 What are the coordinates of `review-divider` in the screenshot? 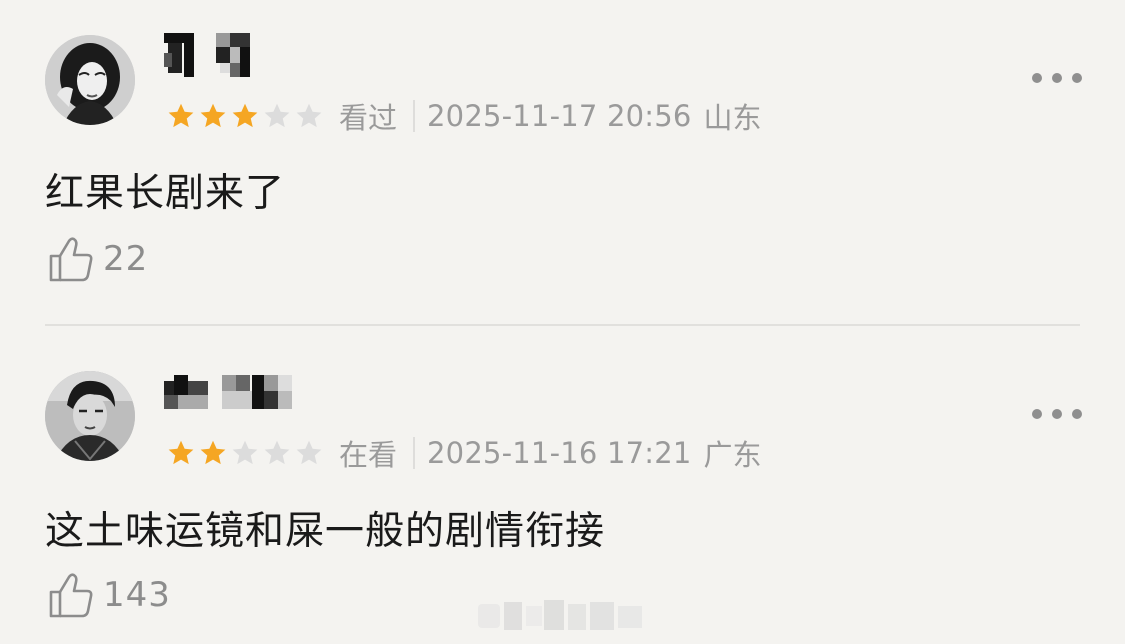 It's located at (562, 325).